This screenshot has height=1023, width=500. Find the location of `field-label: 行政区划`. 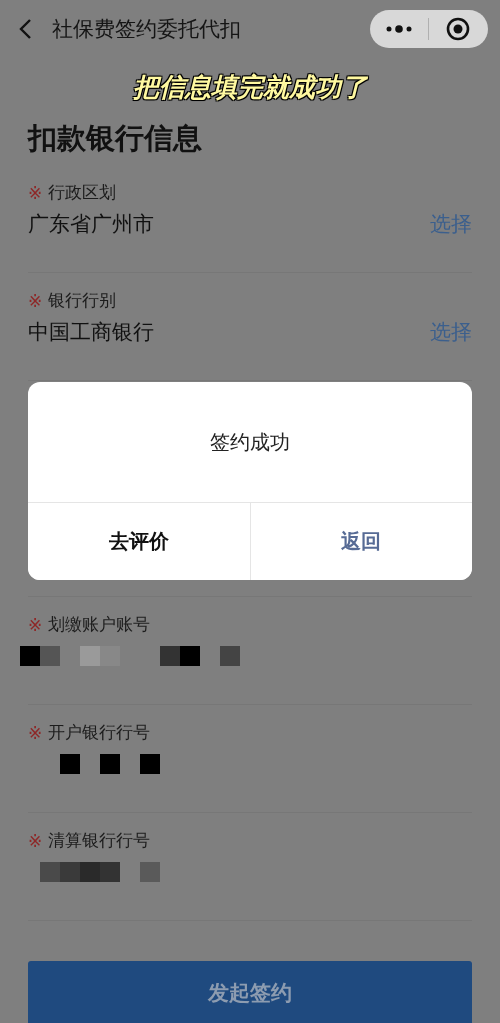

field-label: 行政区划 is located at coordinates (82, 192).